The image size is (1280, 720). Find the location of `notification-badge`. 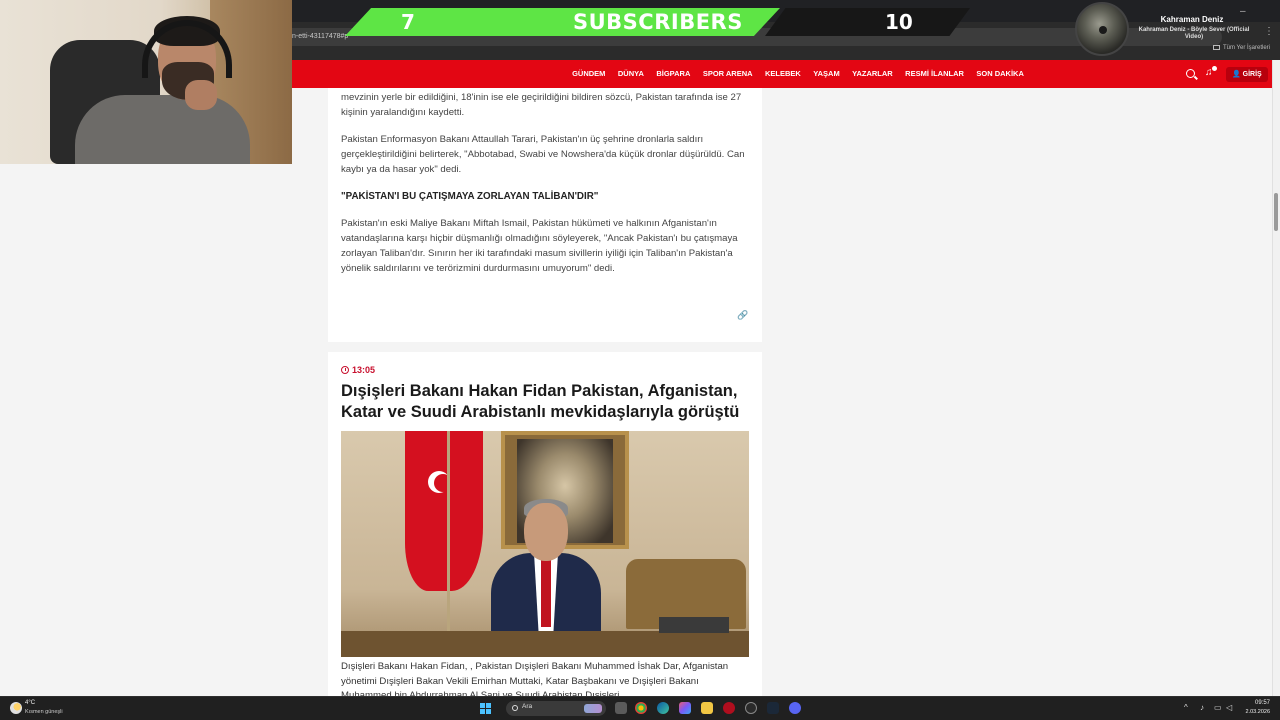

notification-badge is located at coordinates (1214, 68).